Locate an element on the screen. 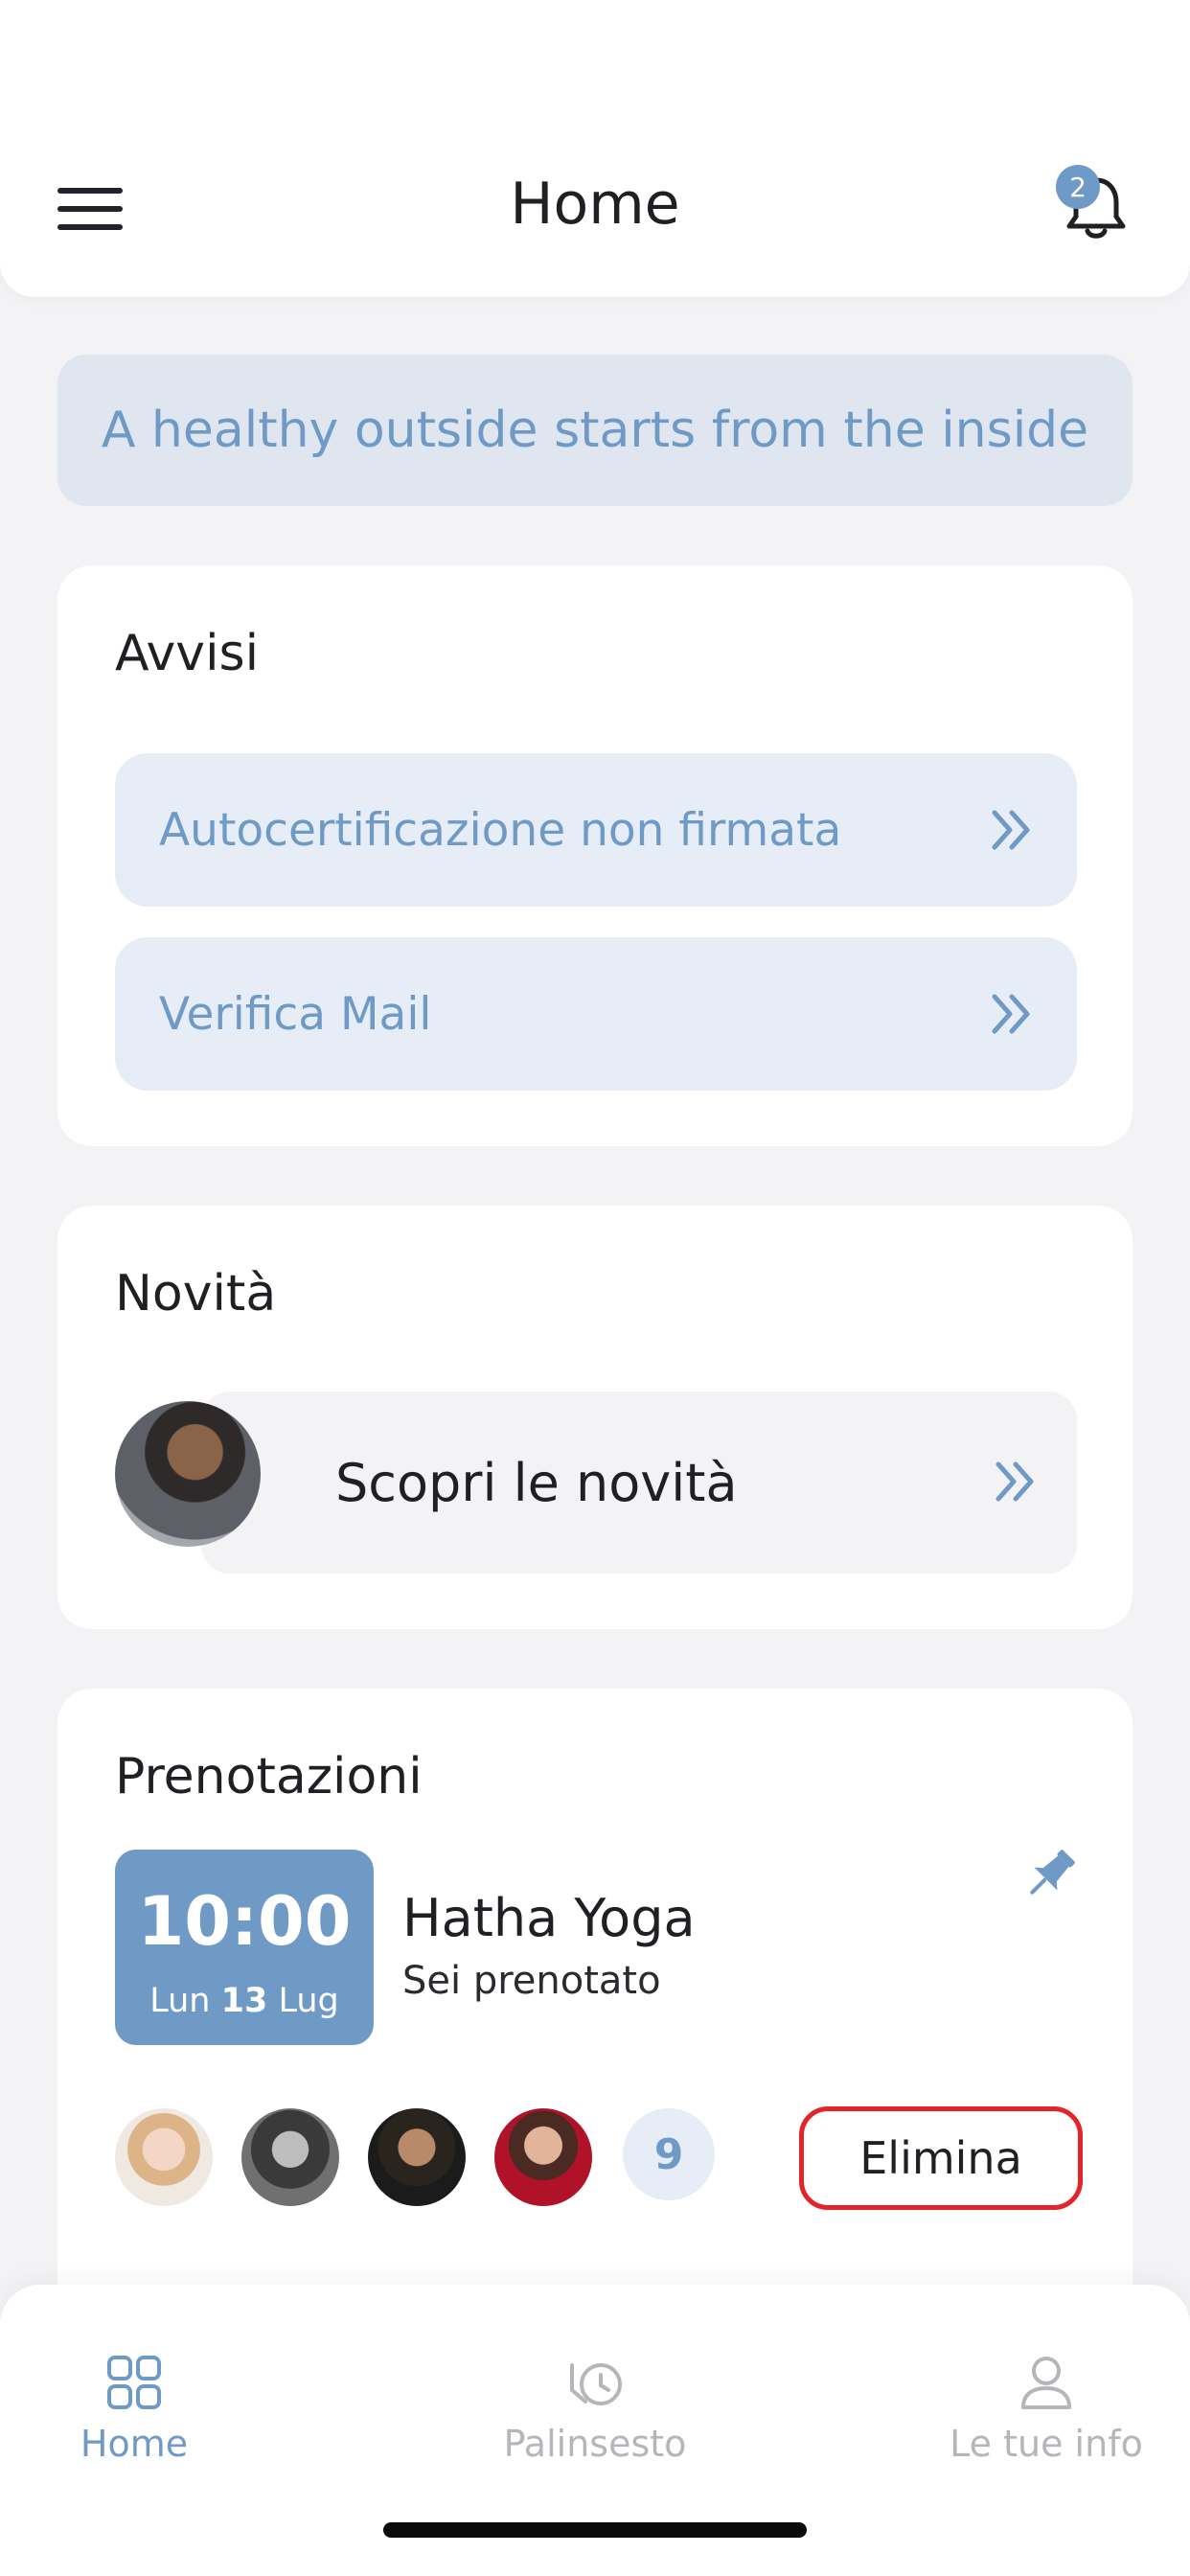 The image size is (1190, 2576). app-header: Home 2 is located at coordinates (595, 148).